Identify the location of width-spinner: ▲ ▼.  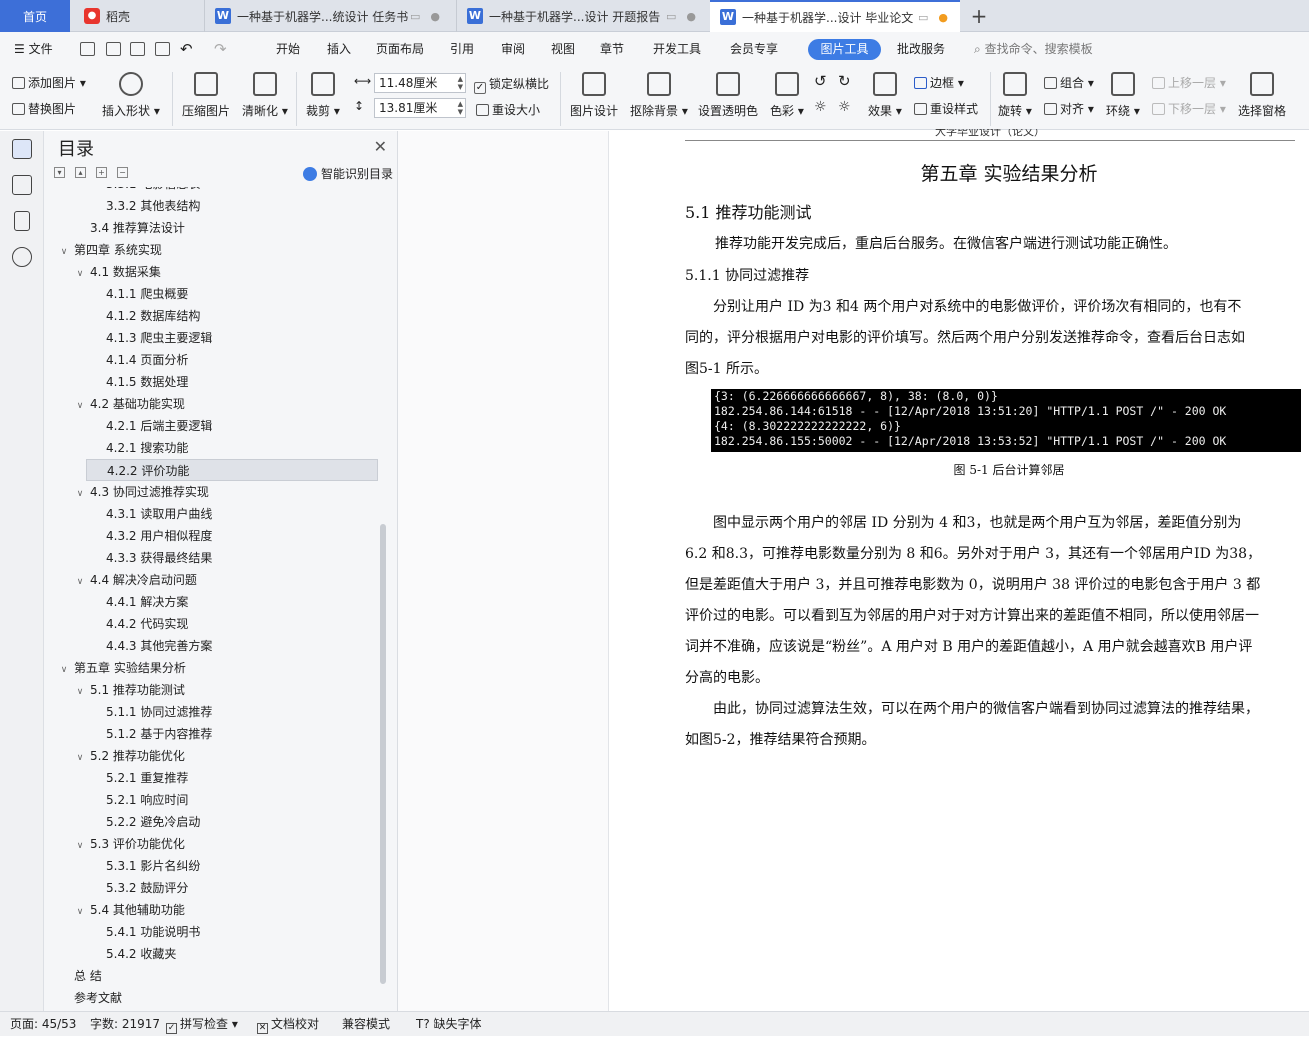
(460, 83).